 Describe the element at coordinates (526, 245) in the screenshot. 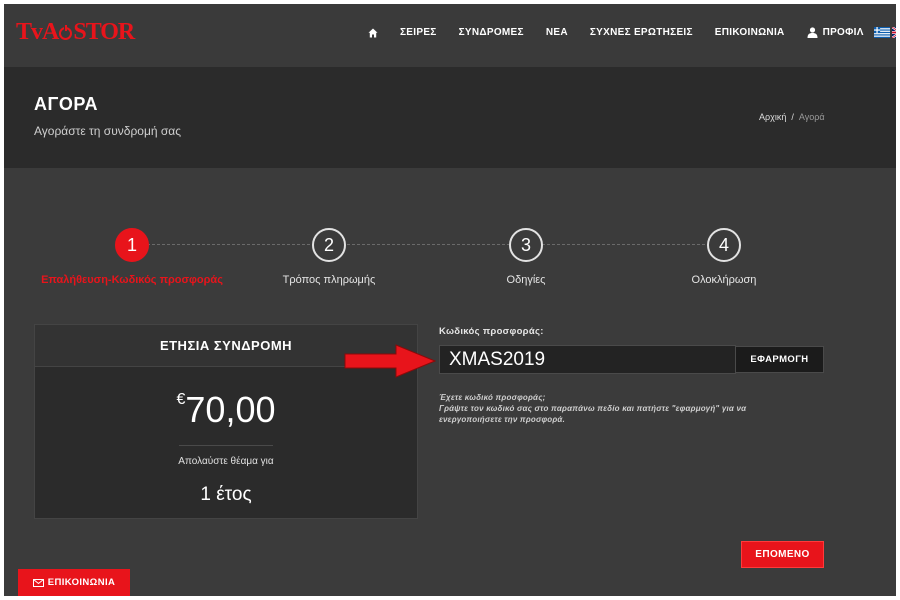

I see `step-3-circle: 3` at that location.